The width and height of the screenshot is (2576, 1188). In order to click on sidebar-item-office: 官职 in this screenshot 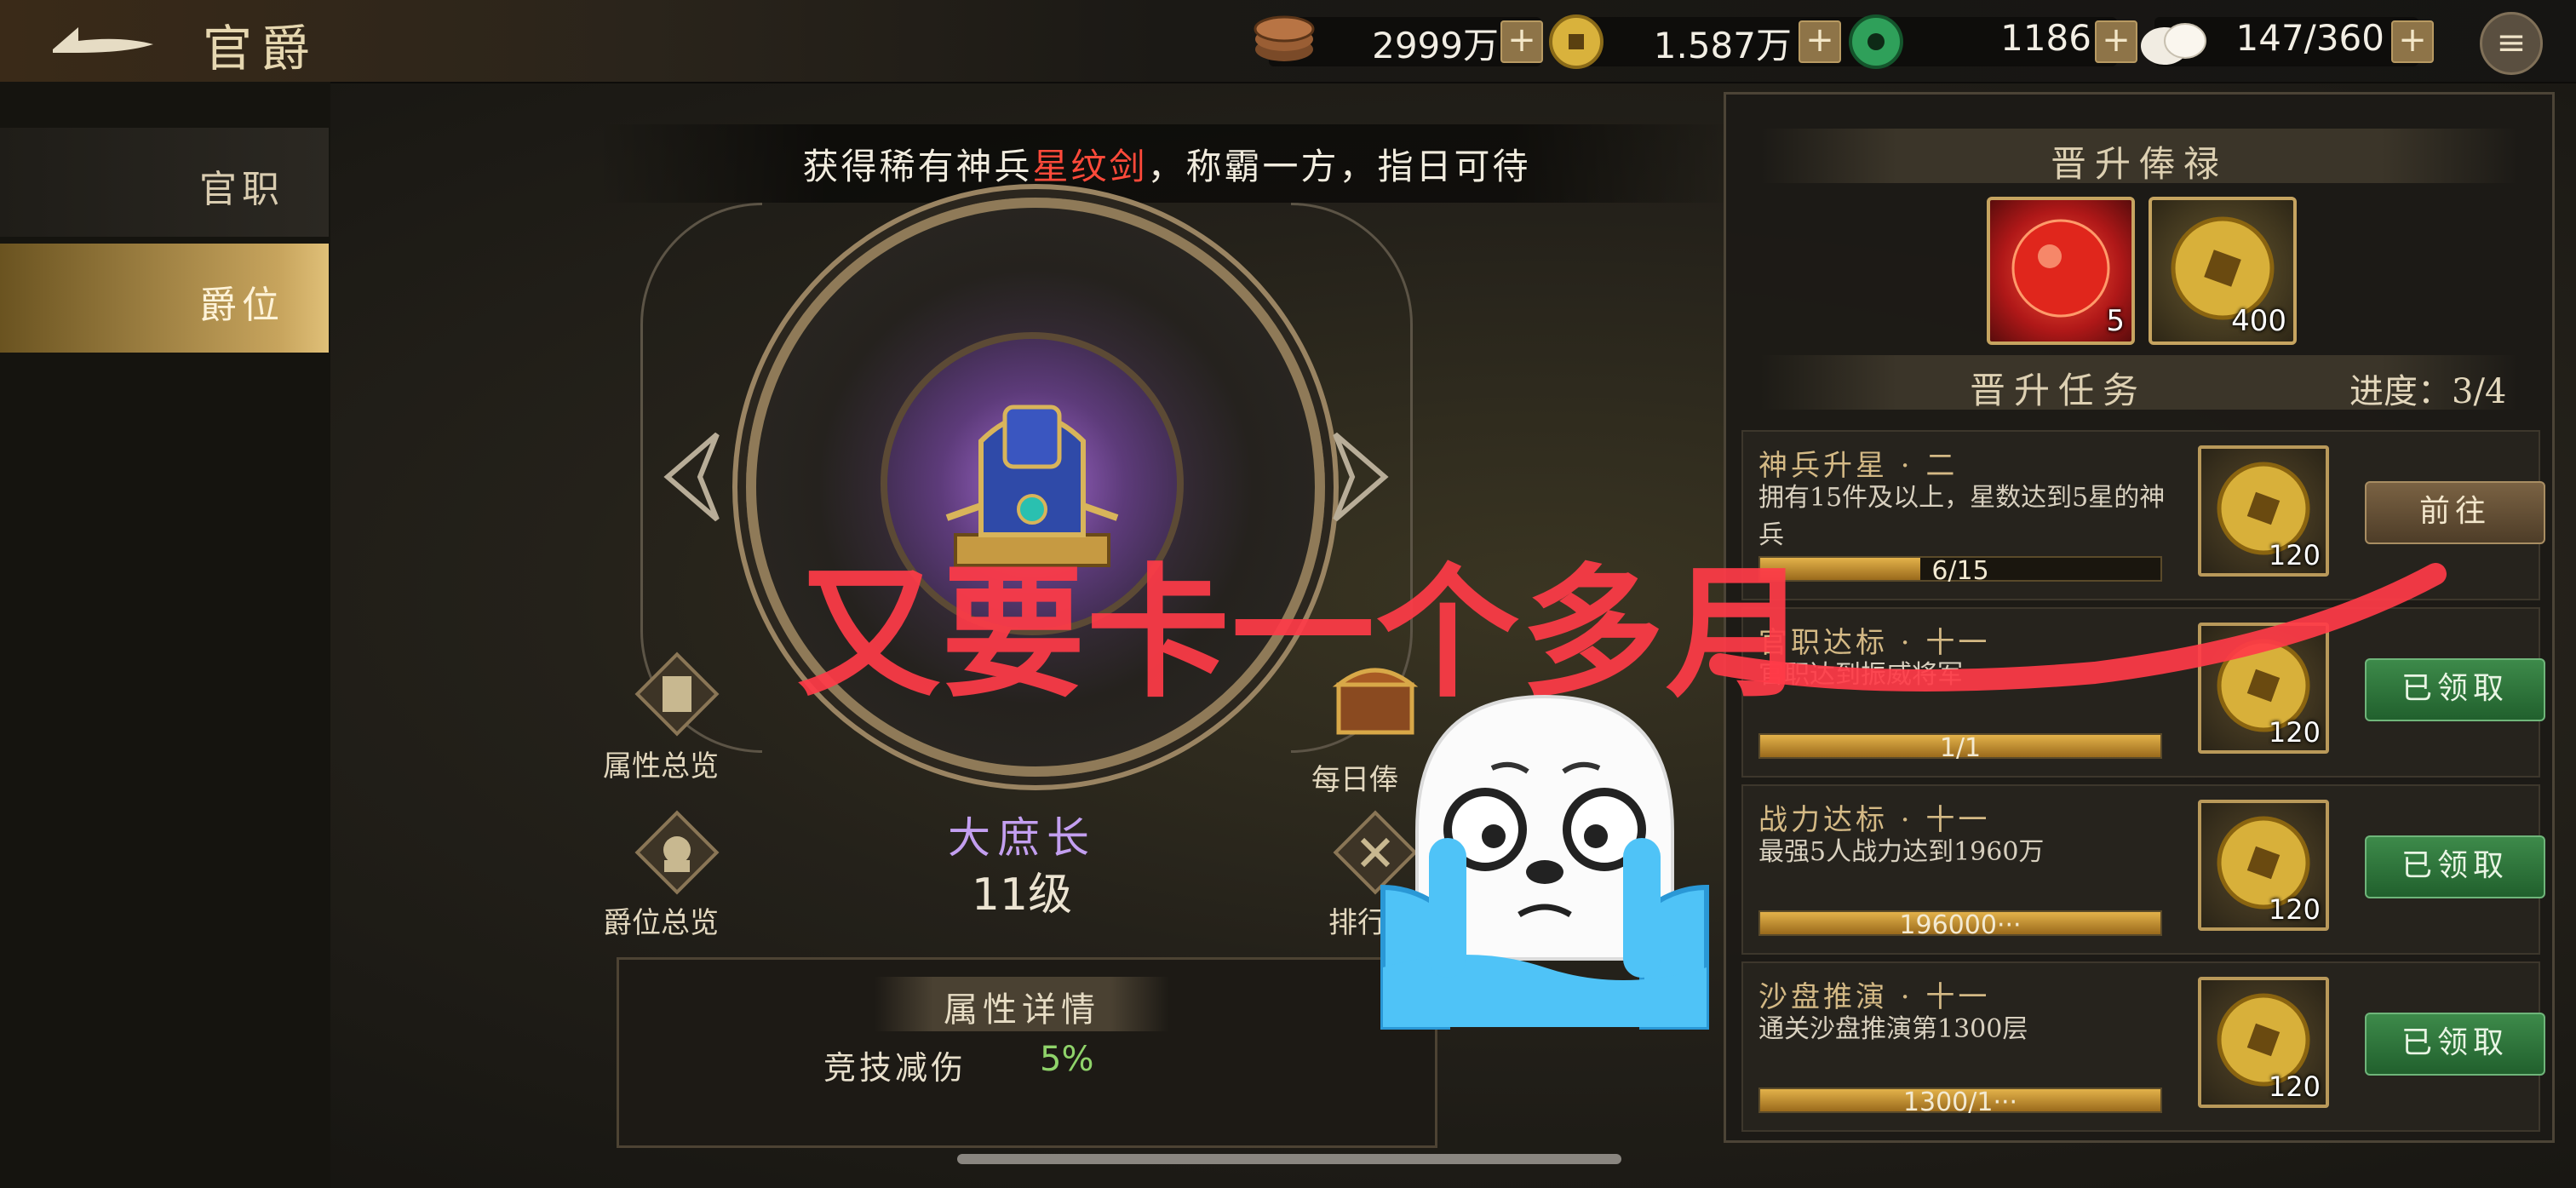, I will do `click(164, 182)`.